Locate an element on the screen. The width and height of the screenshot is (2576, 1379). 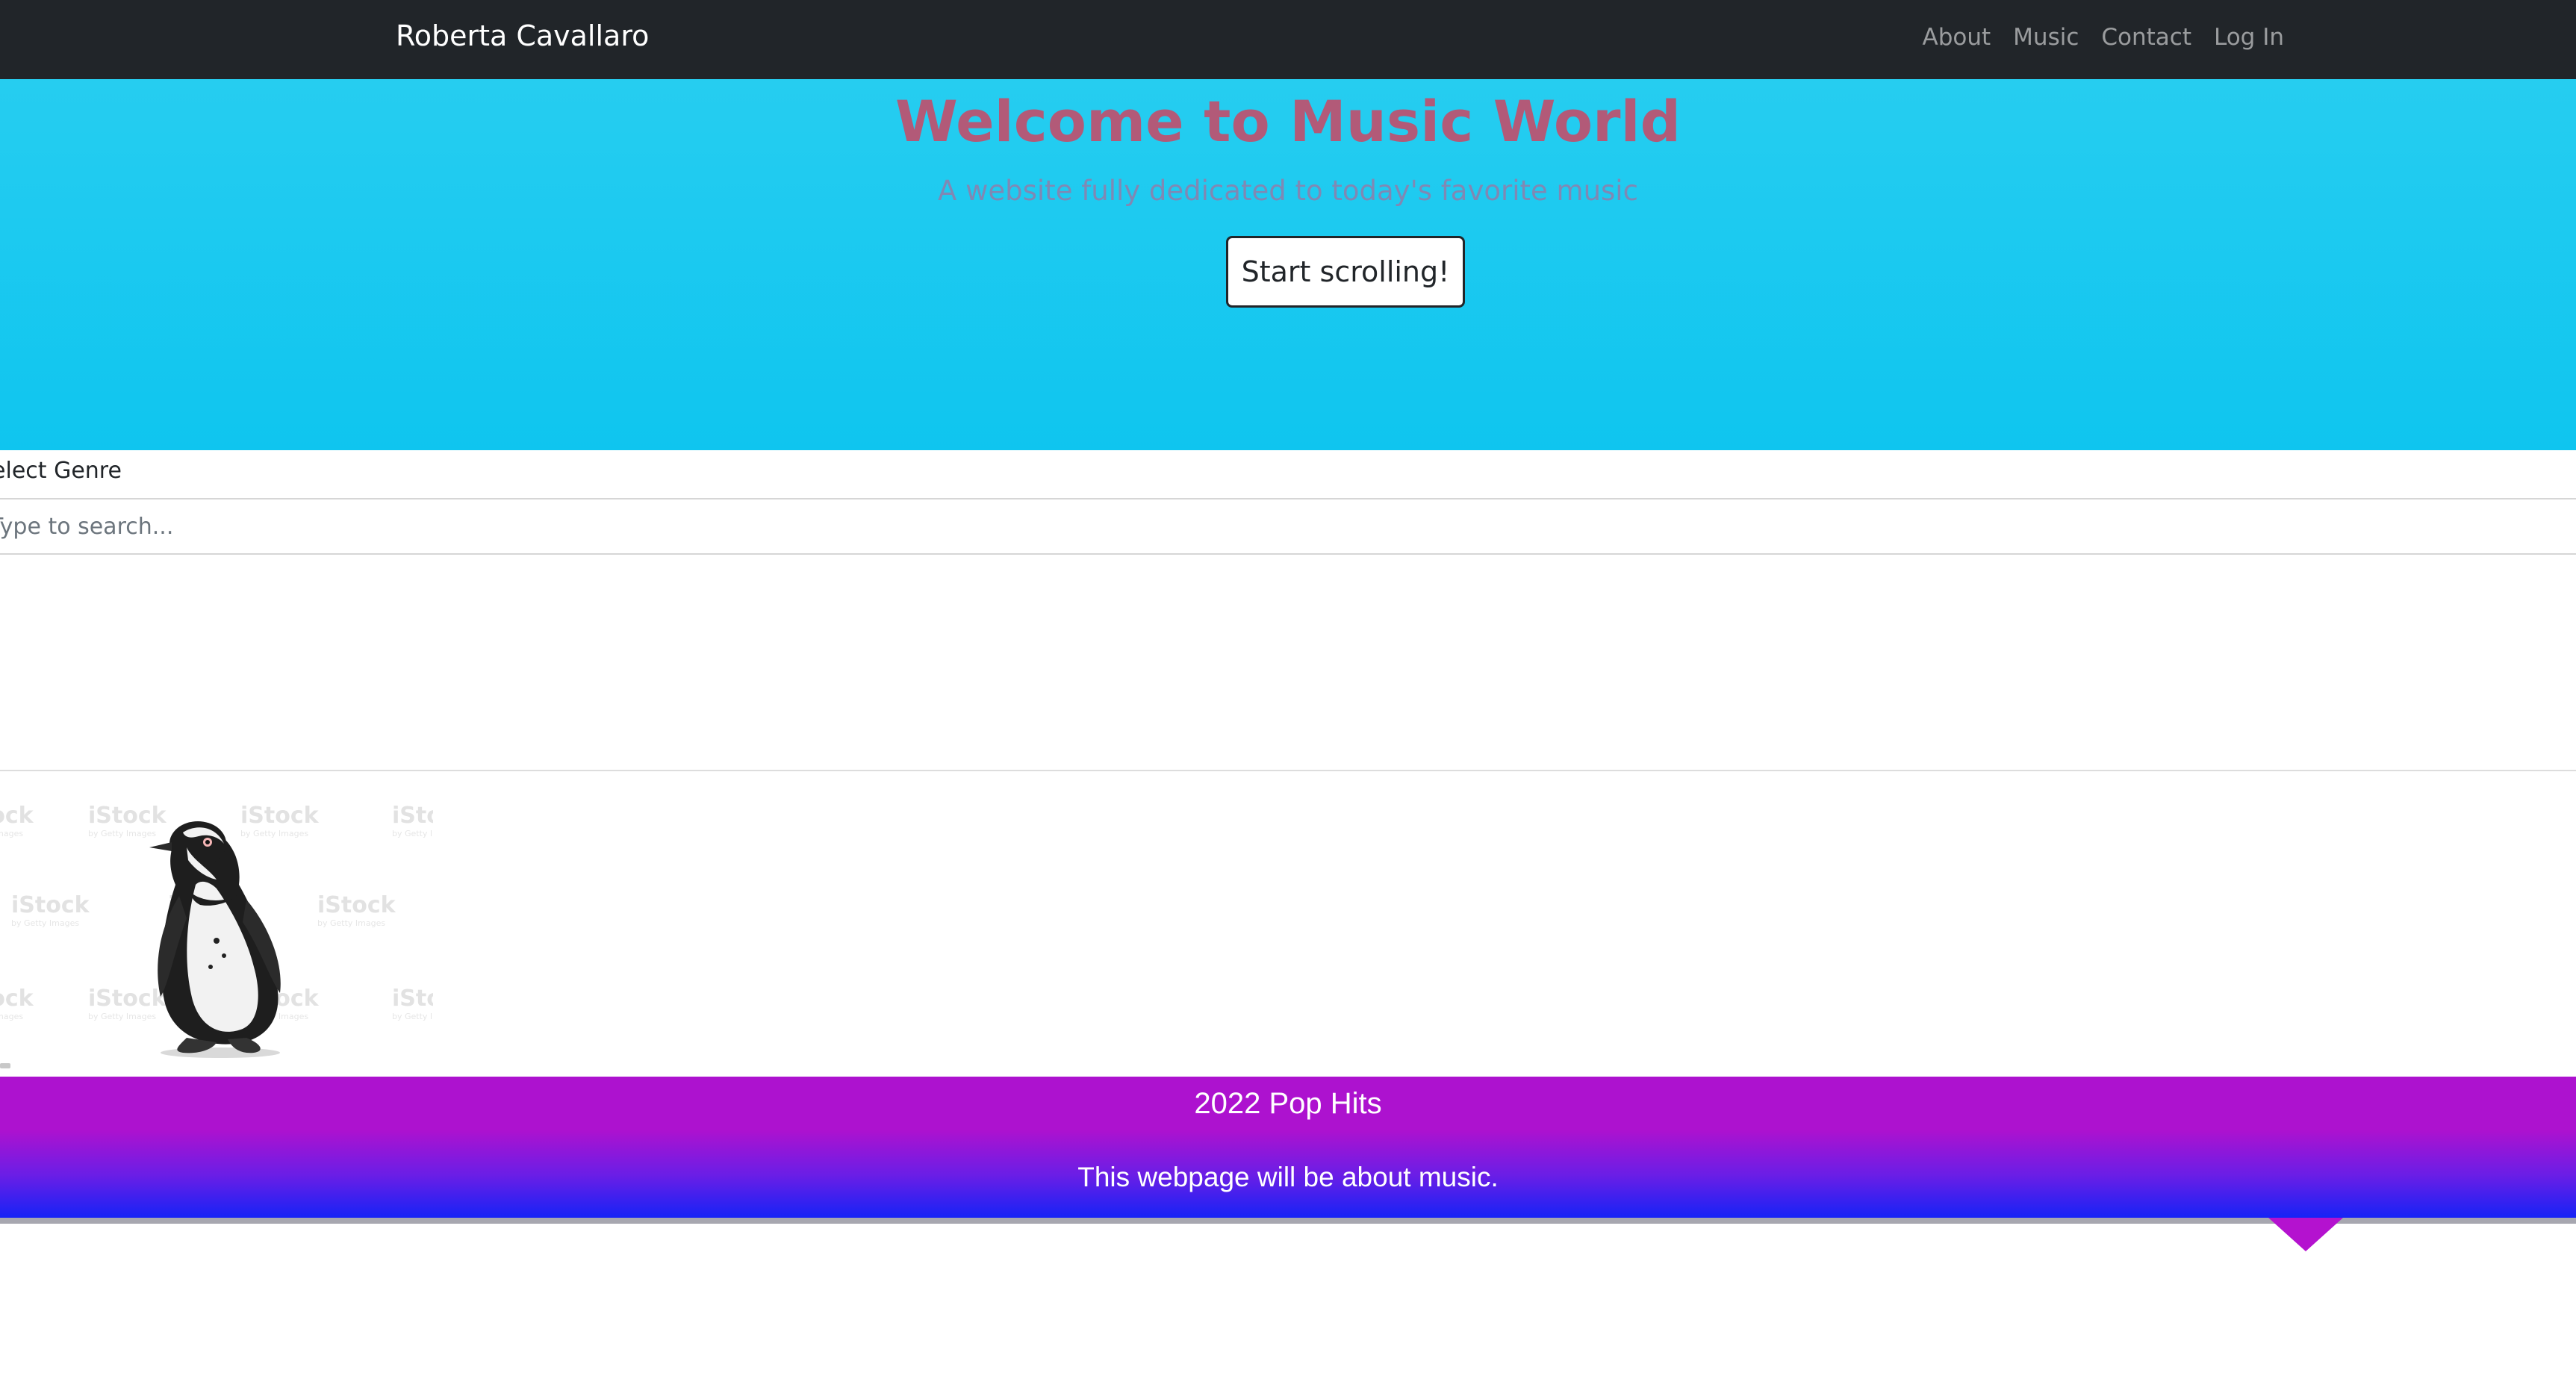
hero-title: Welcome to Music World is located at coordinates (1288, 121).